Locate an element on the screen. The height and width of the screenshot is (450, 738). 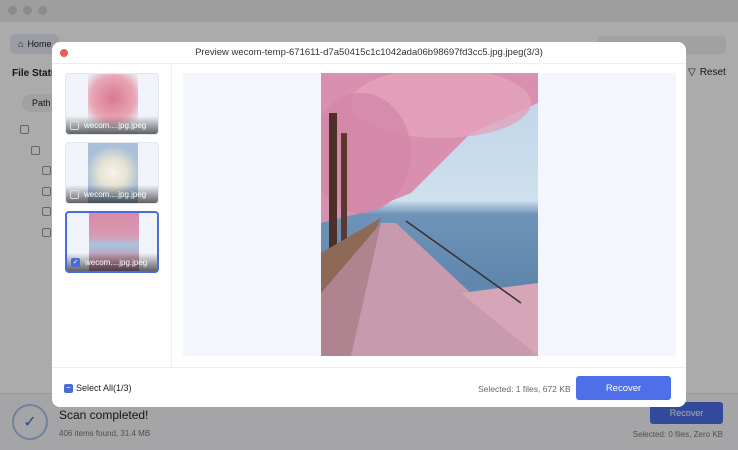
recover-button: Recover is located at coordinates (623, 388).